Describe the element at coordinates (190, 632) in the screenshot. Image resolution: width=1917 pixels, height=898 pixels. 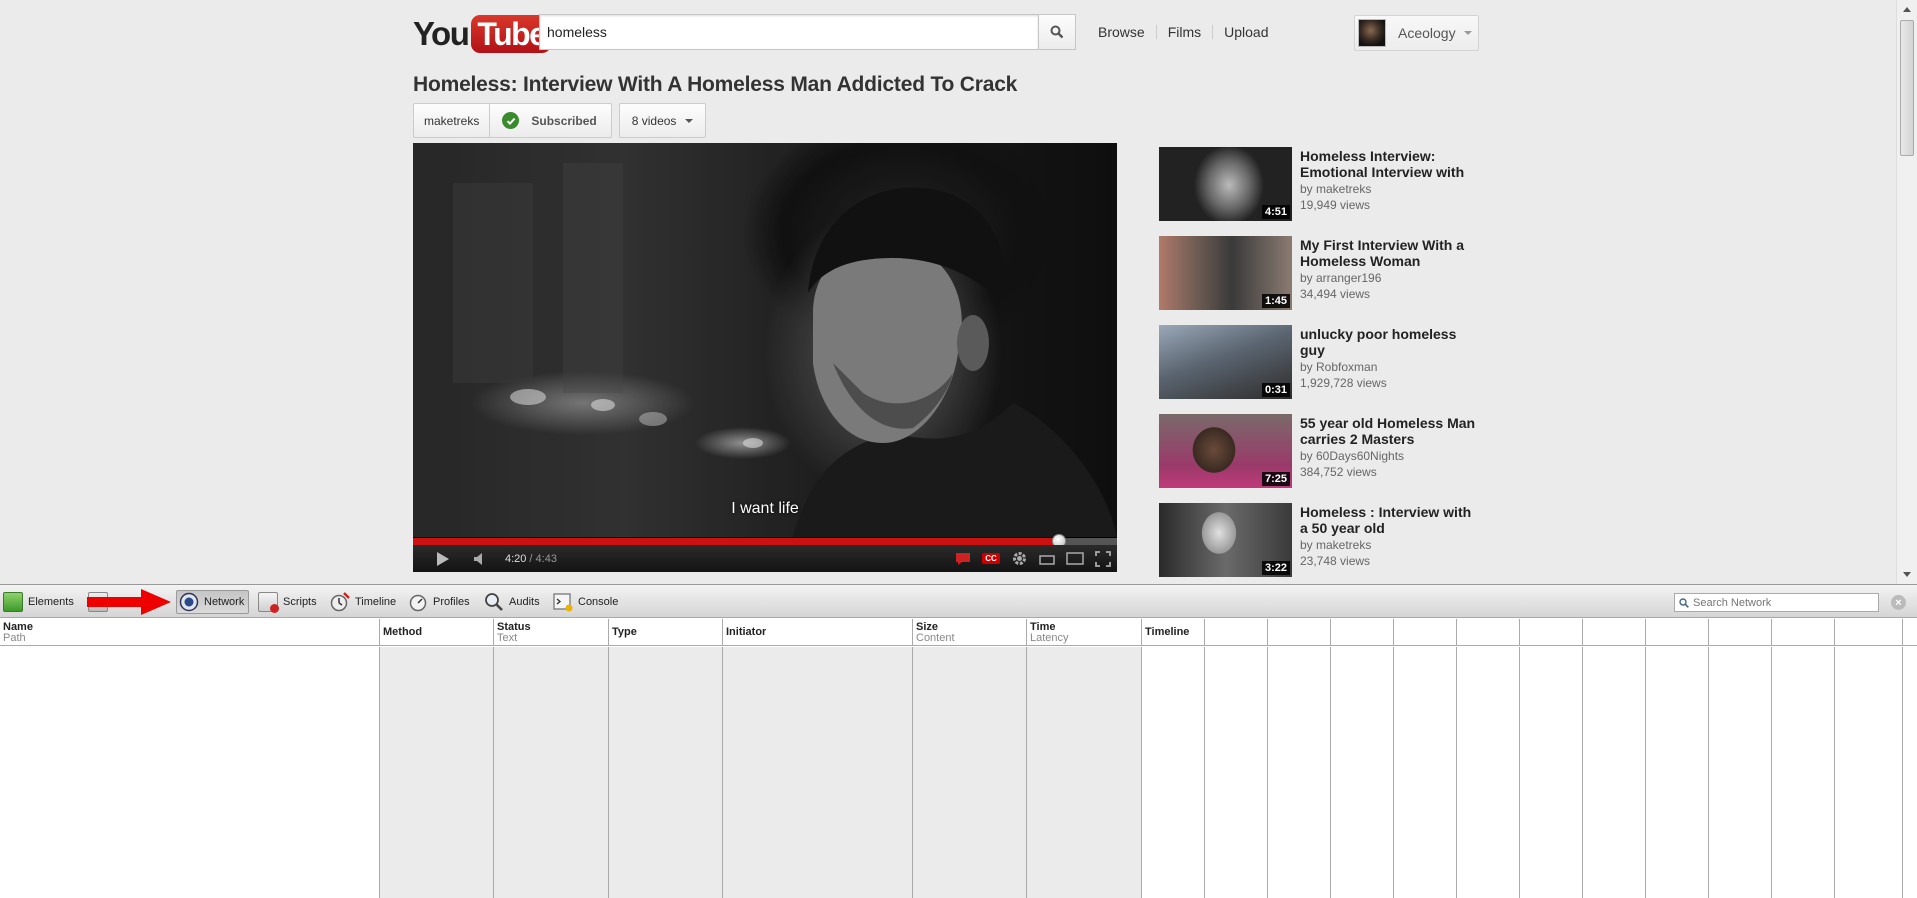
I see `column-name: Name Path` at that location.